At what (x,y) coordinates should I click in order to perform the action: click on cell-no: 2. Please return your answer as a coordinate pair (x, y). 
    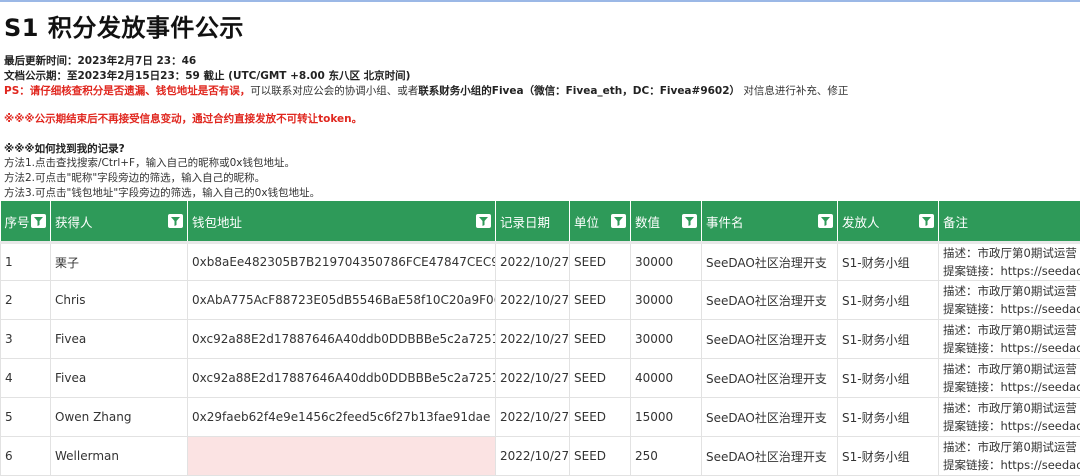
    Looking at the image, I should click on (25, 300).